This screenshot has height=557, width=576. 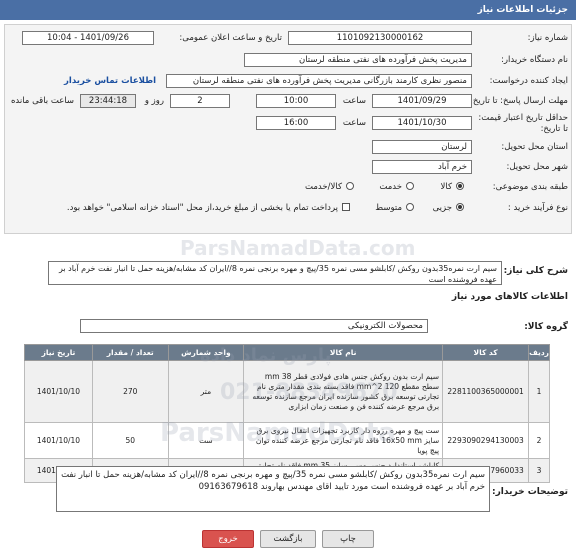 What do you see at coordinates (442, 208) in the screenshot?
I see `process-small-label: جزیی` at bounding box center [442, 208].